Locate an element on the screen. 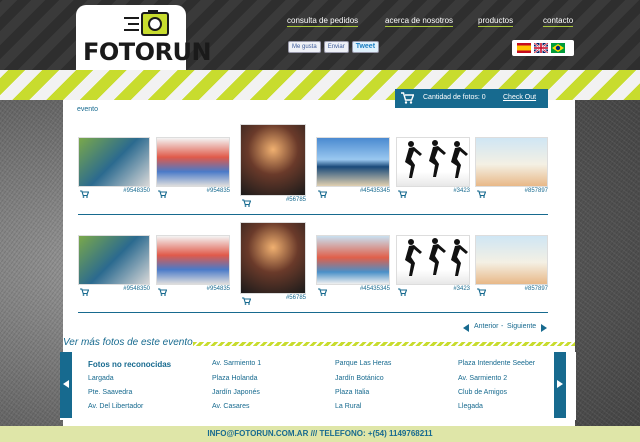  logo-text: FOTORUN is located at coordinates (147, 52).